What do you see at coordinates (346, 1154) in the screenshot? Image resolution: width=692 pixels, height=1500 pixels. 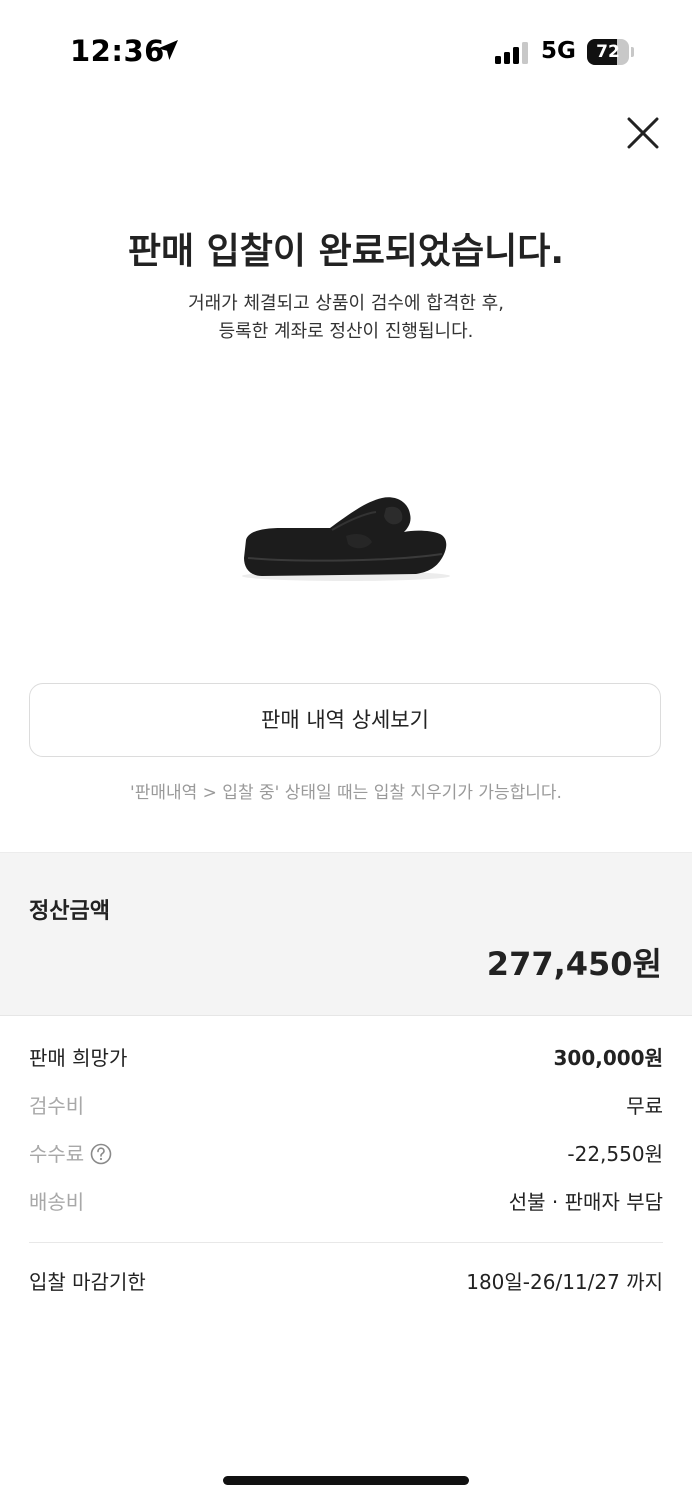 I see `commission-row: 수수료 -22,550원` at bounding box center [346, 1154].